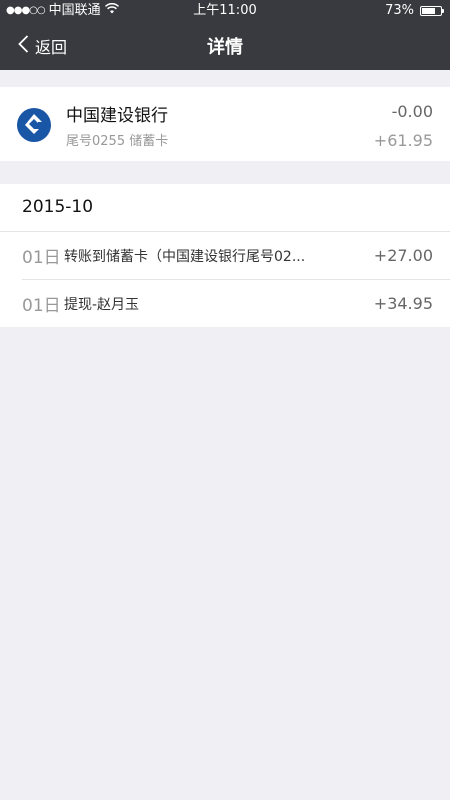  What do you see at coordinates (23, 46) in the screenshot?
I see `chevron-left-icon` at bounding box center [23, 46].